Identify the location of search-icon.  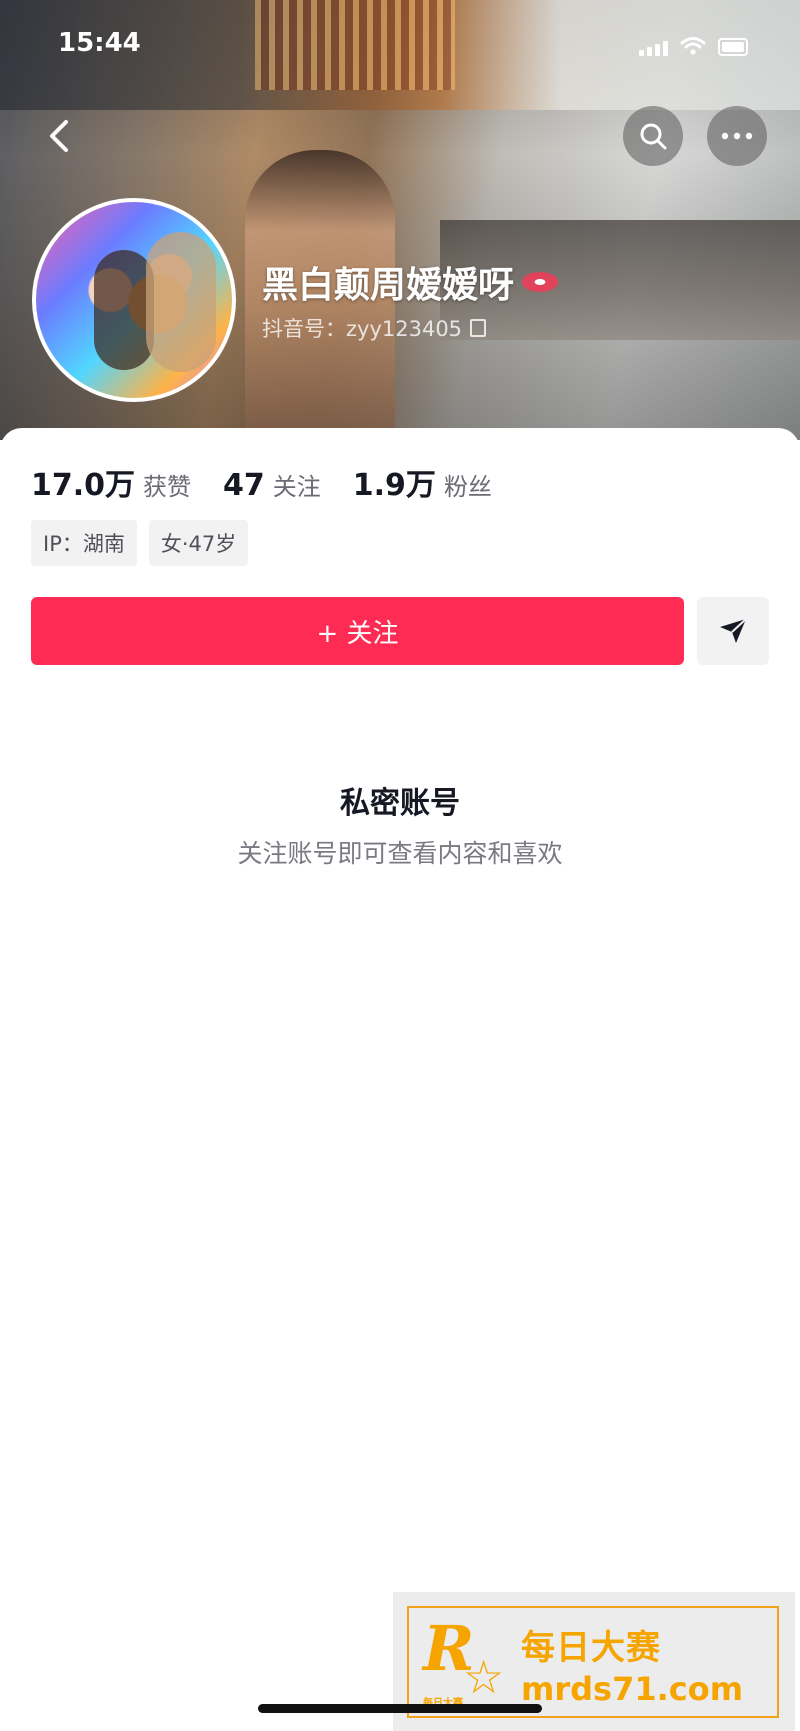
(653, 136).